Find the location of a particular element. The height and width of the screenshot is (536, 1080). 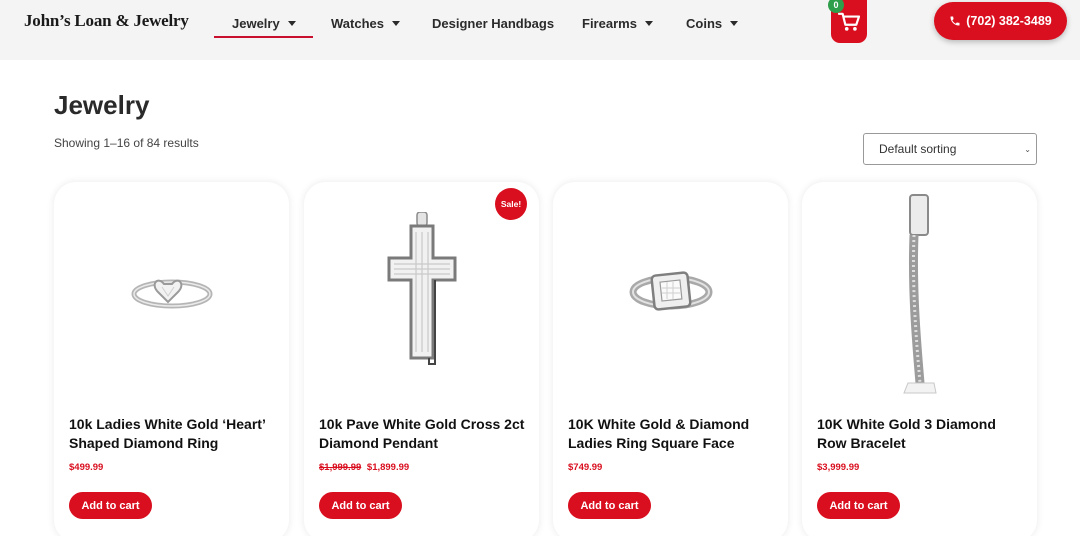

bracelet-image is located at coordinates (919, 294).